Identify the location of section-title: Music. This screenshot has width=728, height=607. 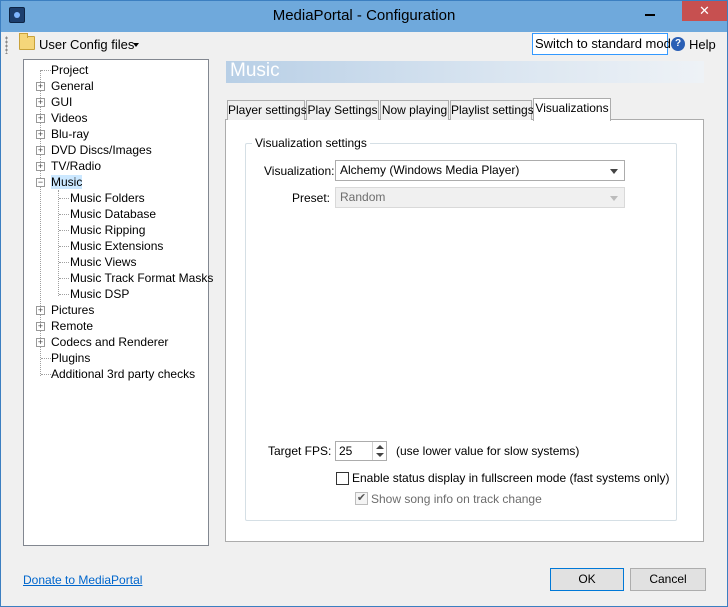
(255, 70).